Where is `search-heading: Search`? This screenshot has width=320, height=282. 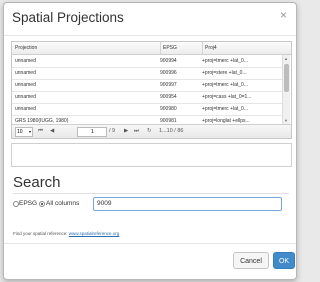
search-heading: Search is located at coordinates (37, 182).